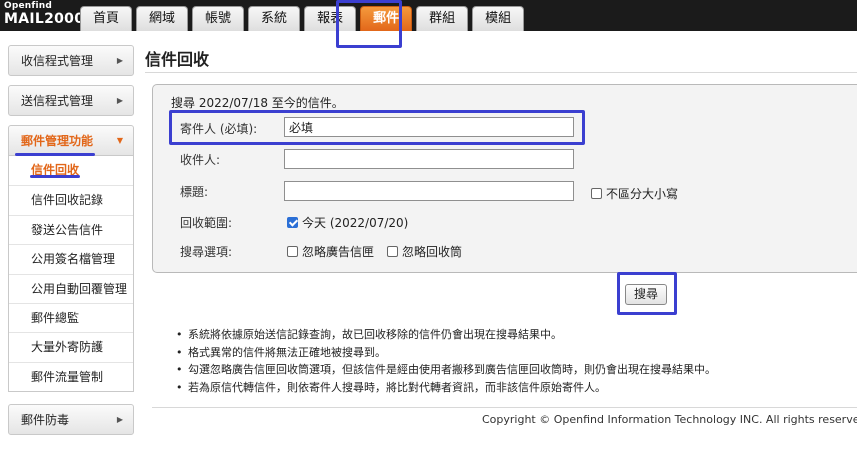 The height and width of the screenshot is (463, 857). What do you see at coordinates (330, 18) in the screenshot?
I see `tab-report: 報表` at bounding box center [330, 18].